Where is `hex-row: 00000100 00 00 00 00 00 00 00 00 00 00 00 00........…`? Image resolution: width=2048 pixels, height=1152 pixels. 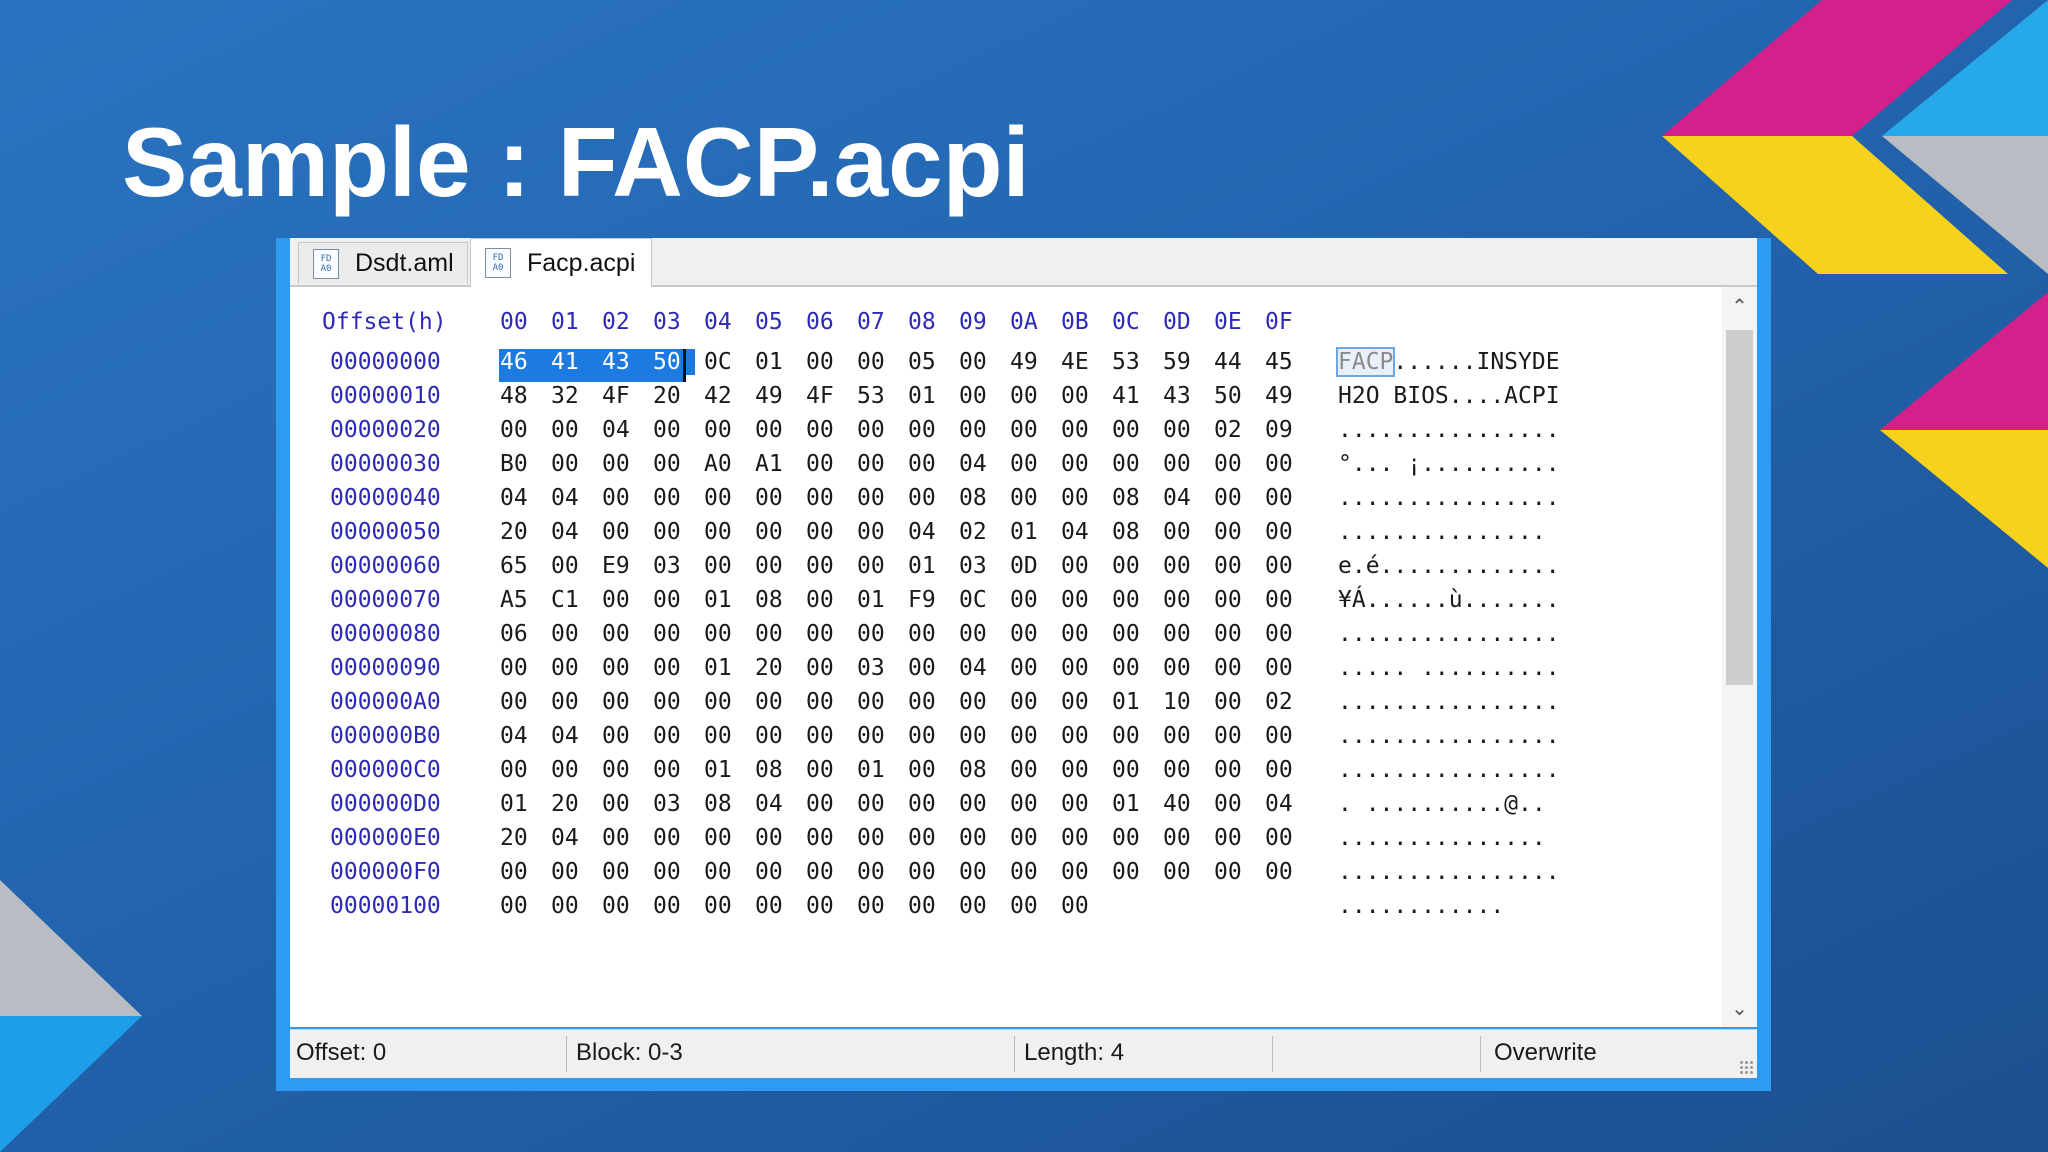
hex-row: 00000100 00 00 00 00 00 00 00 00 00 00 00 00........… is located at coordinates (1005, 910).